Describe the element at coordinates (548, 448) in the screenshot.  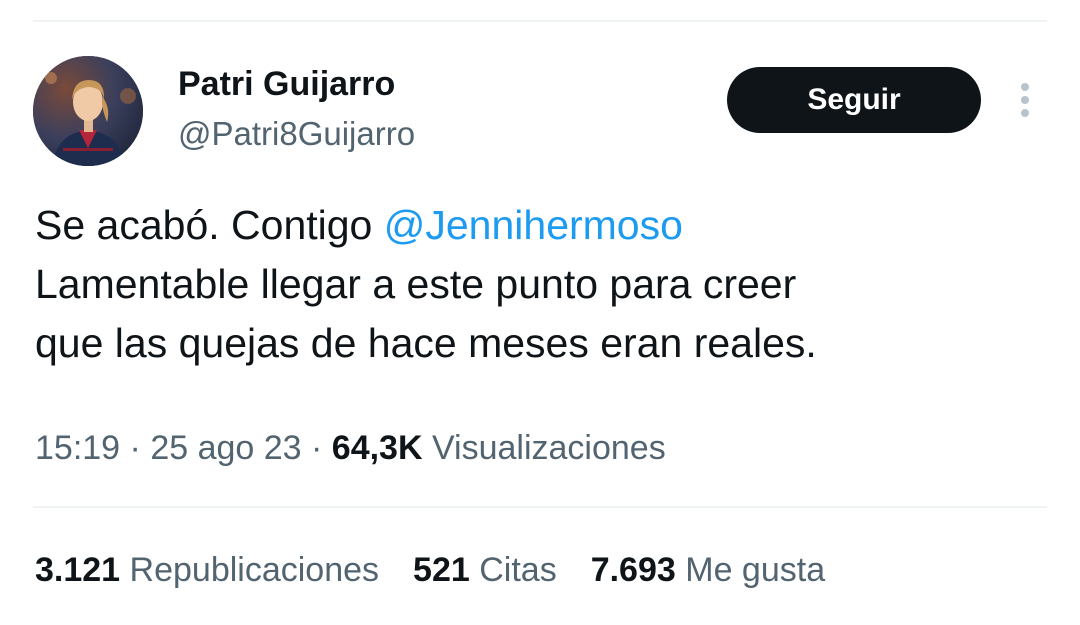
I see `views-label: Visualizaciones` at that location.